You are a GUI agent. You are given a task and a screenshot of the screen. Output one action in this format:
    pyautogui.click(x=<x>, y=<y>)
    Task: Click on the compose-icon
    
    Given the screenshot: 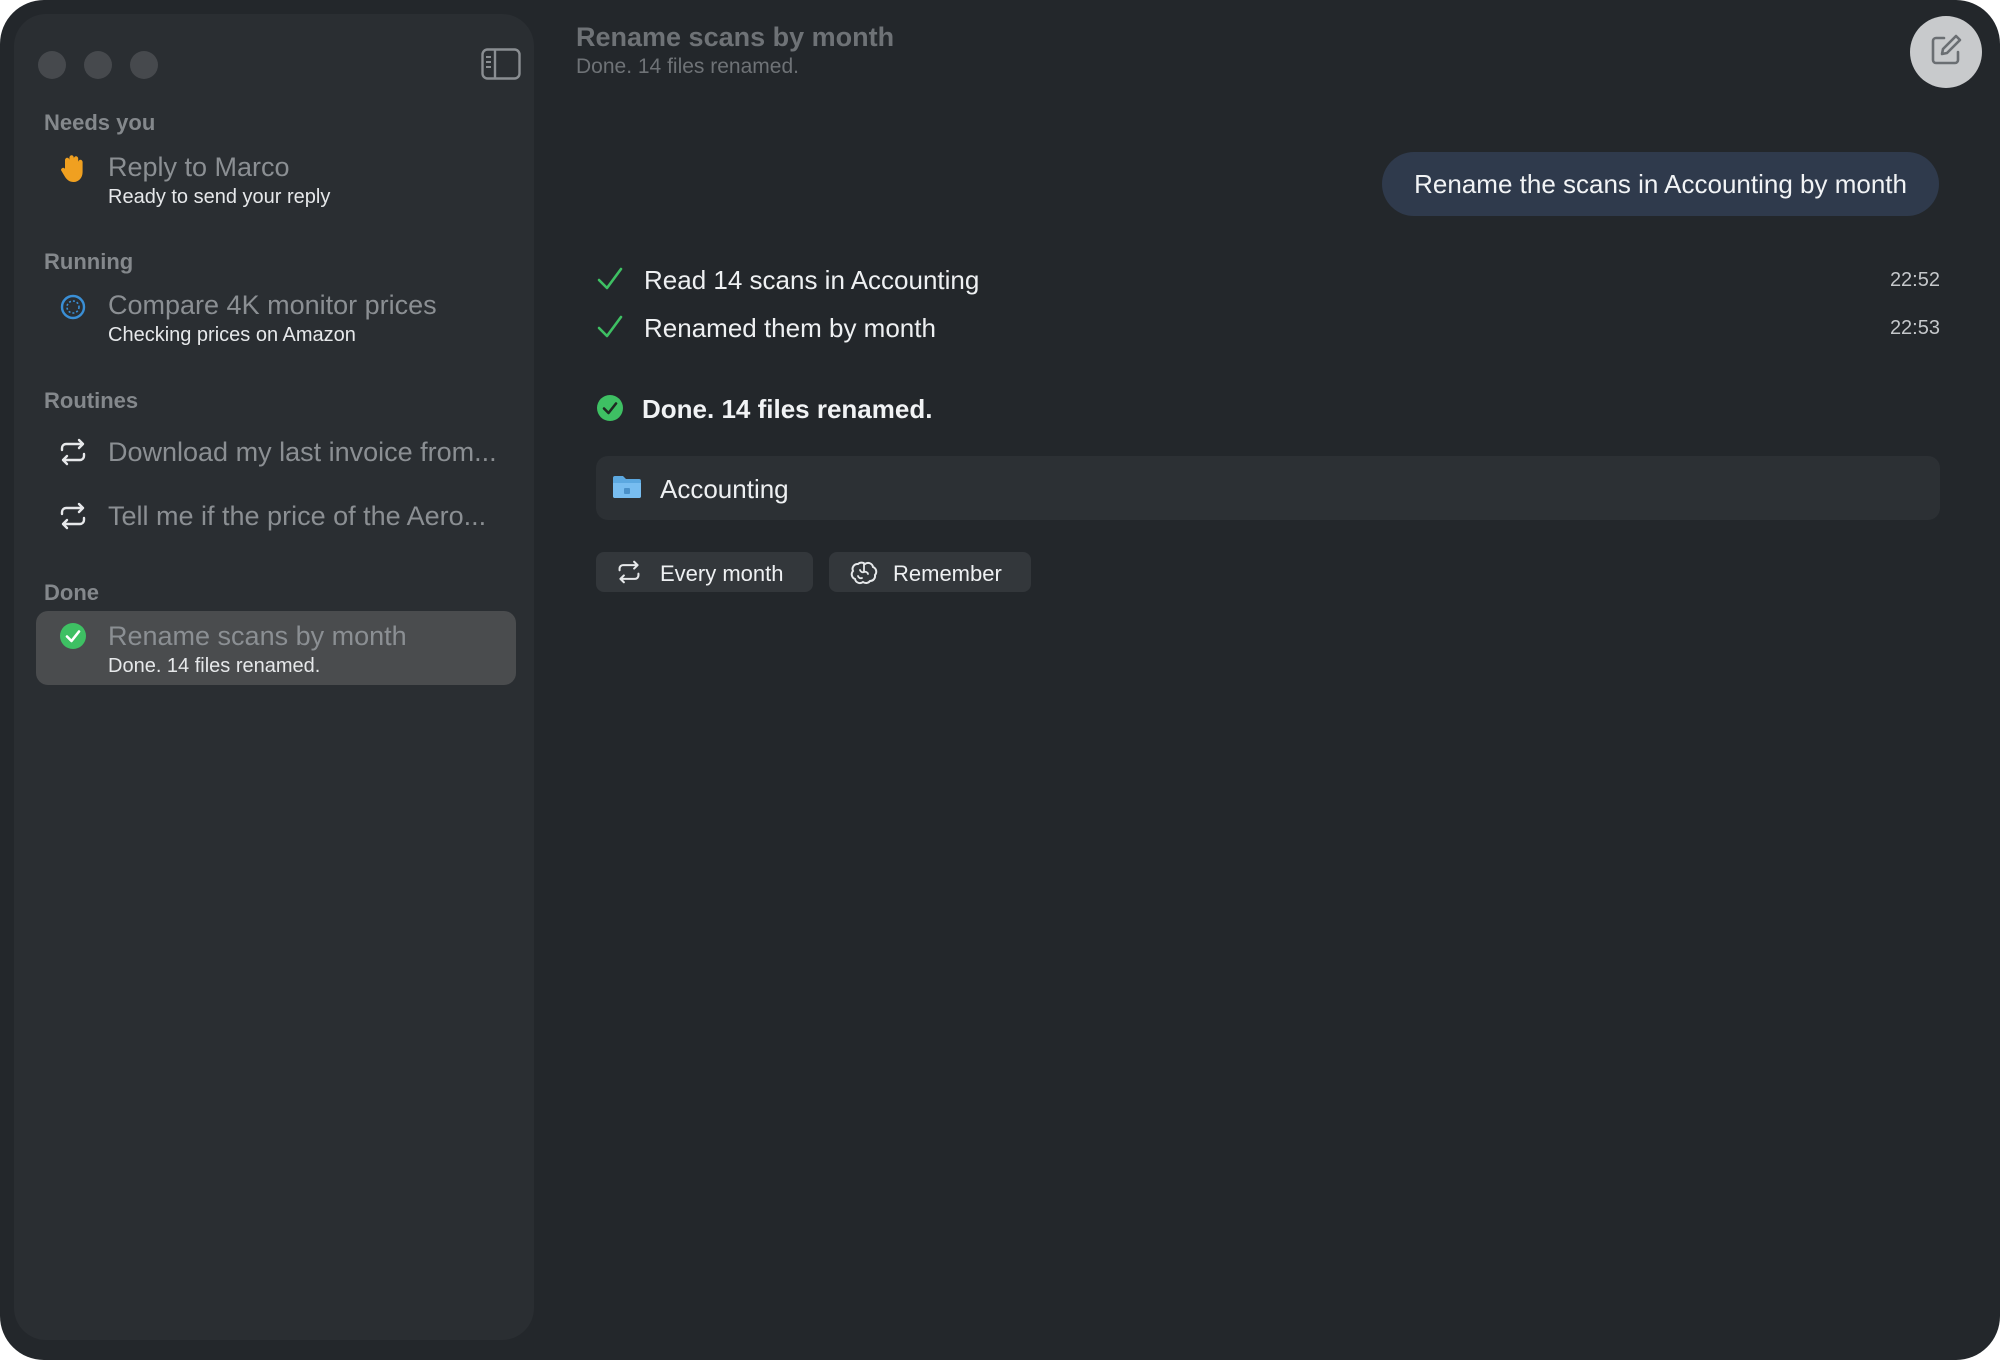 What is the action you would take?
    pyautogui.click(x=1946, y=52)
    